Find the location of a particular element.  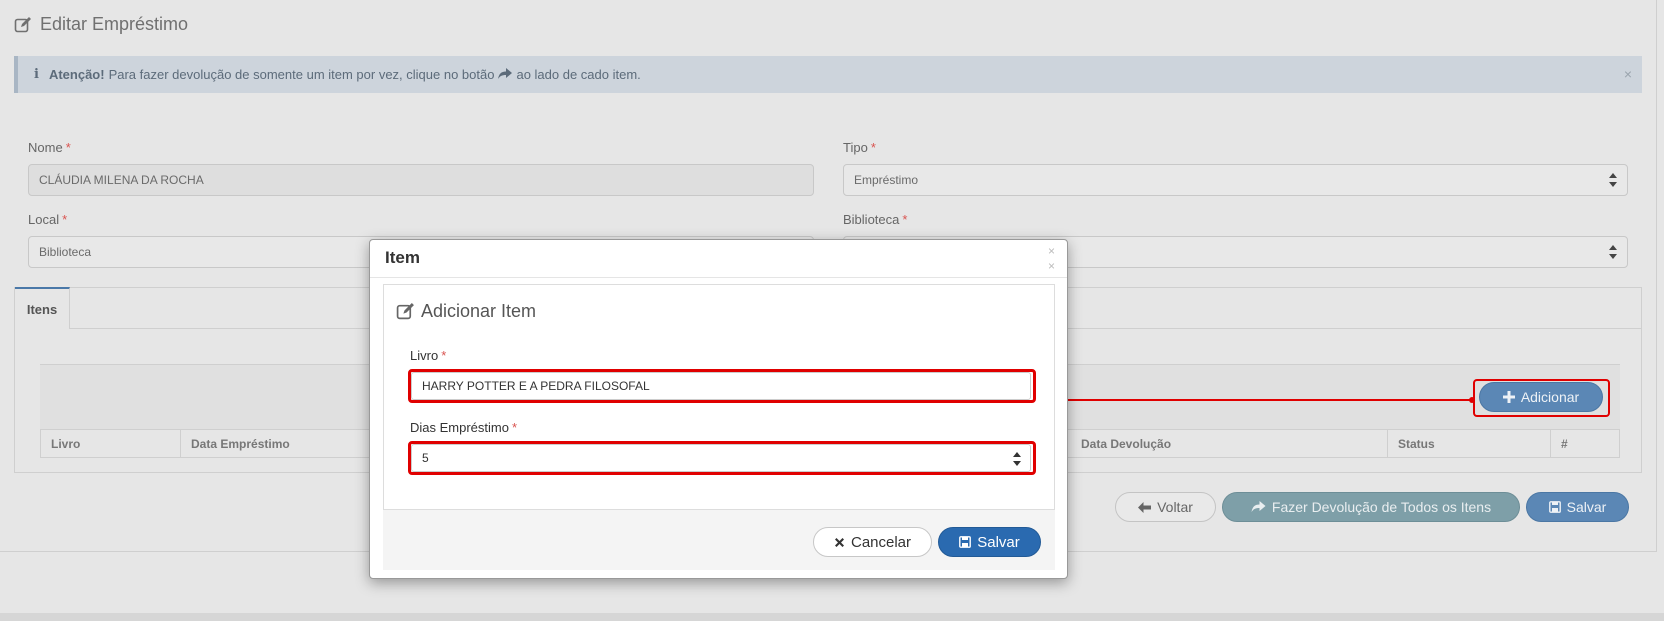

modal-title: Item is located at coordinates (402, 257).